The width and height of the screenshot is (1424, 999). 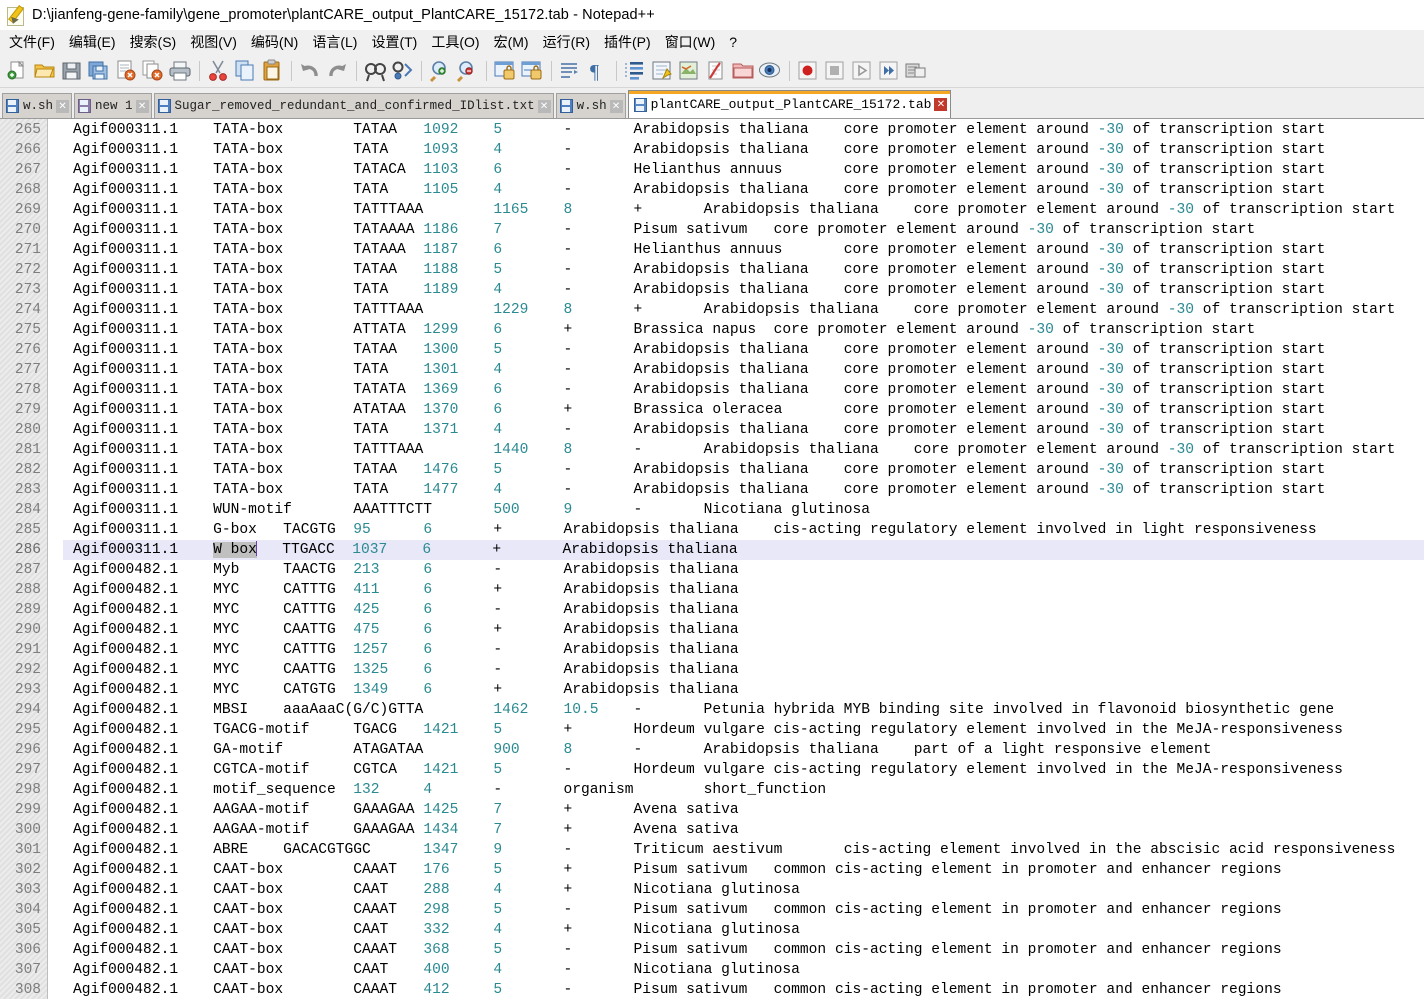 I want to click on menu-window: 窗口(W), so click(x=690, y=42).